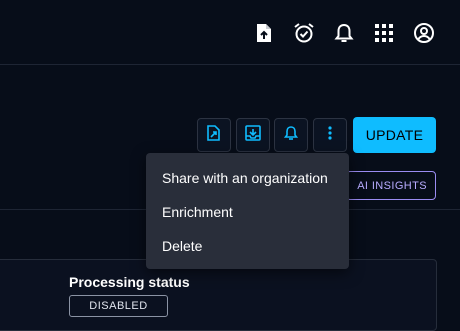 This screenshot has width=460, height=331. What do you see at coordinates (118, 306) in the screenshot?
I see `status-badge: DISABLED` at bounding box center [118, 306].